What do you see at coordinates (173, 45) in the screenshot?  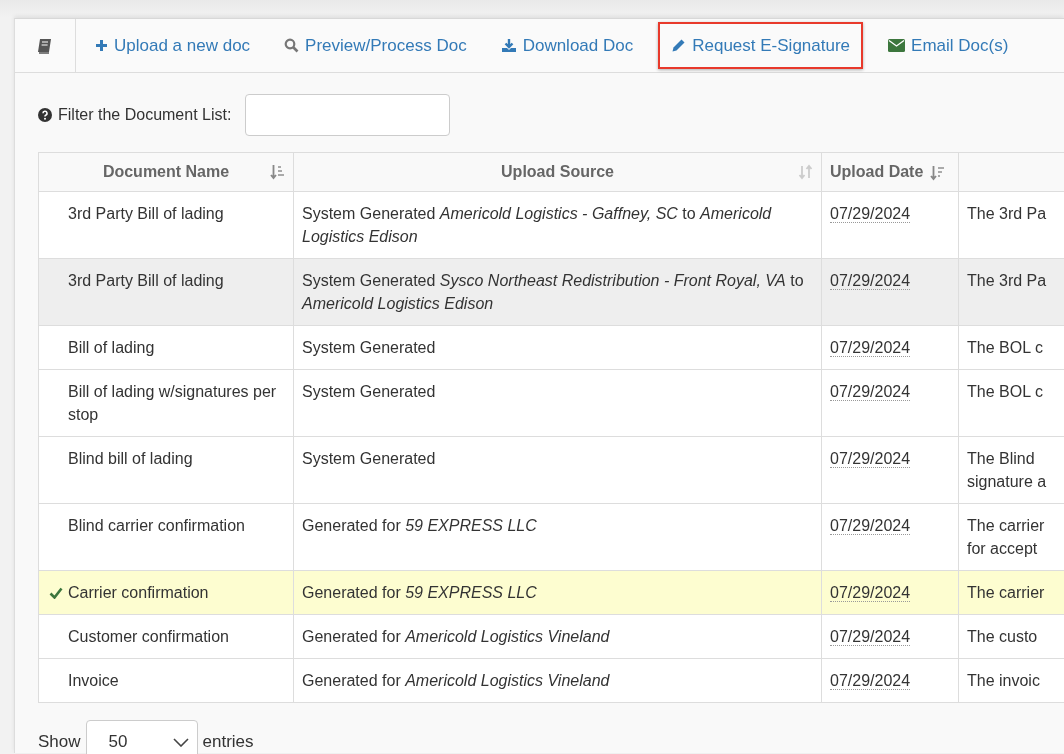 I see `toolbar-button: Upload a new doc` at bounding box center [173, 45].